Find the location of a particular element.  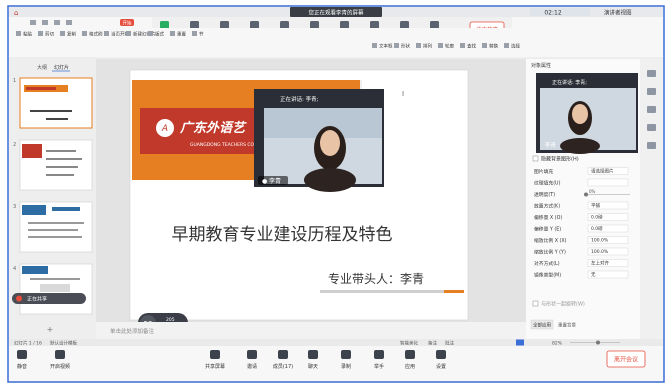

bottom-button-label: 静音 is located at coordinates (22, 366).